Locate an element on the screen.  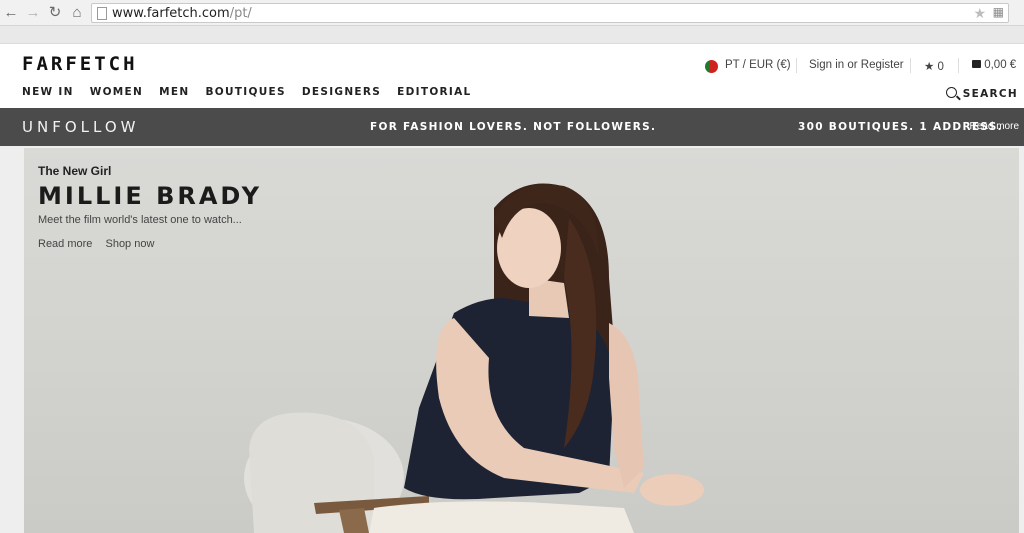
bookmarks-bar is located at coordinates (512, 35).